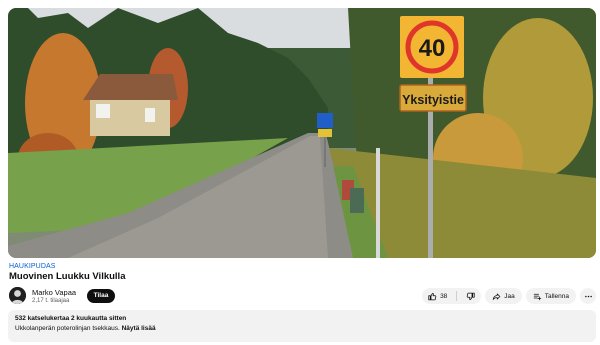 The width and height of the screenshot is (600, 345). What do you see at coordinates (51, 301) in the screenshot?
I see `subscriber-count: 2,17 t. tilaajaa` at bounding box center [51, 301].